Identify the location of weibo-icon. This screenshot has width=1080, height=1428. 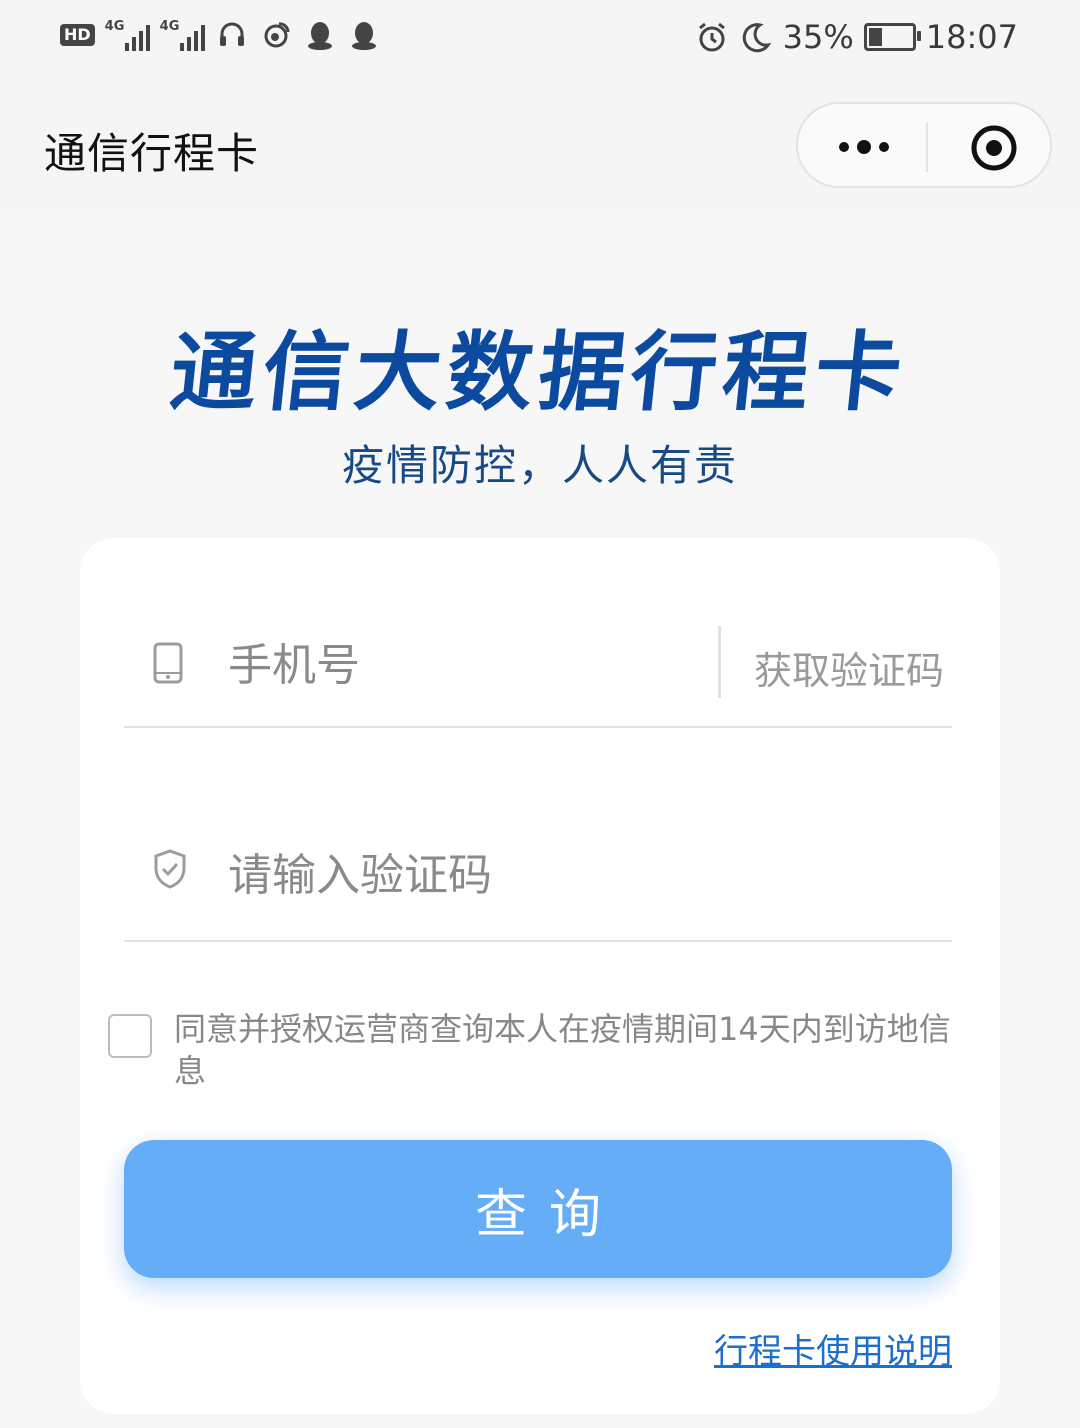
(276, 35).